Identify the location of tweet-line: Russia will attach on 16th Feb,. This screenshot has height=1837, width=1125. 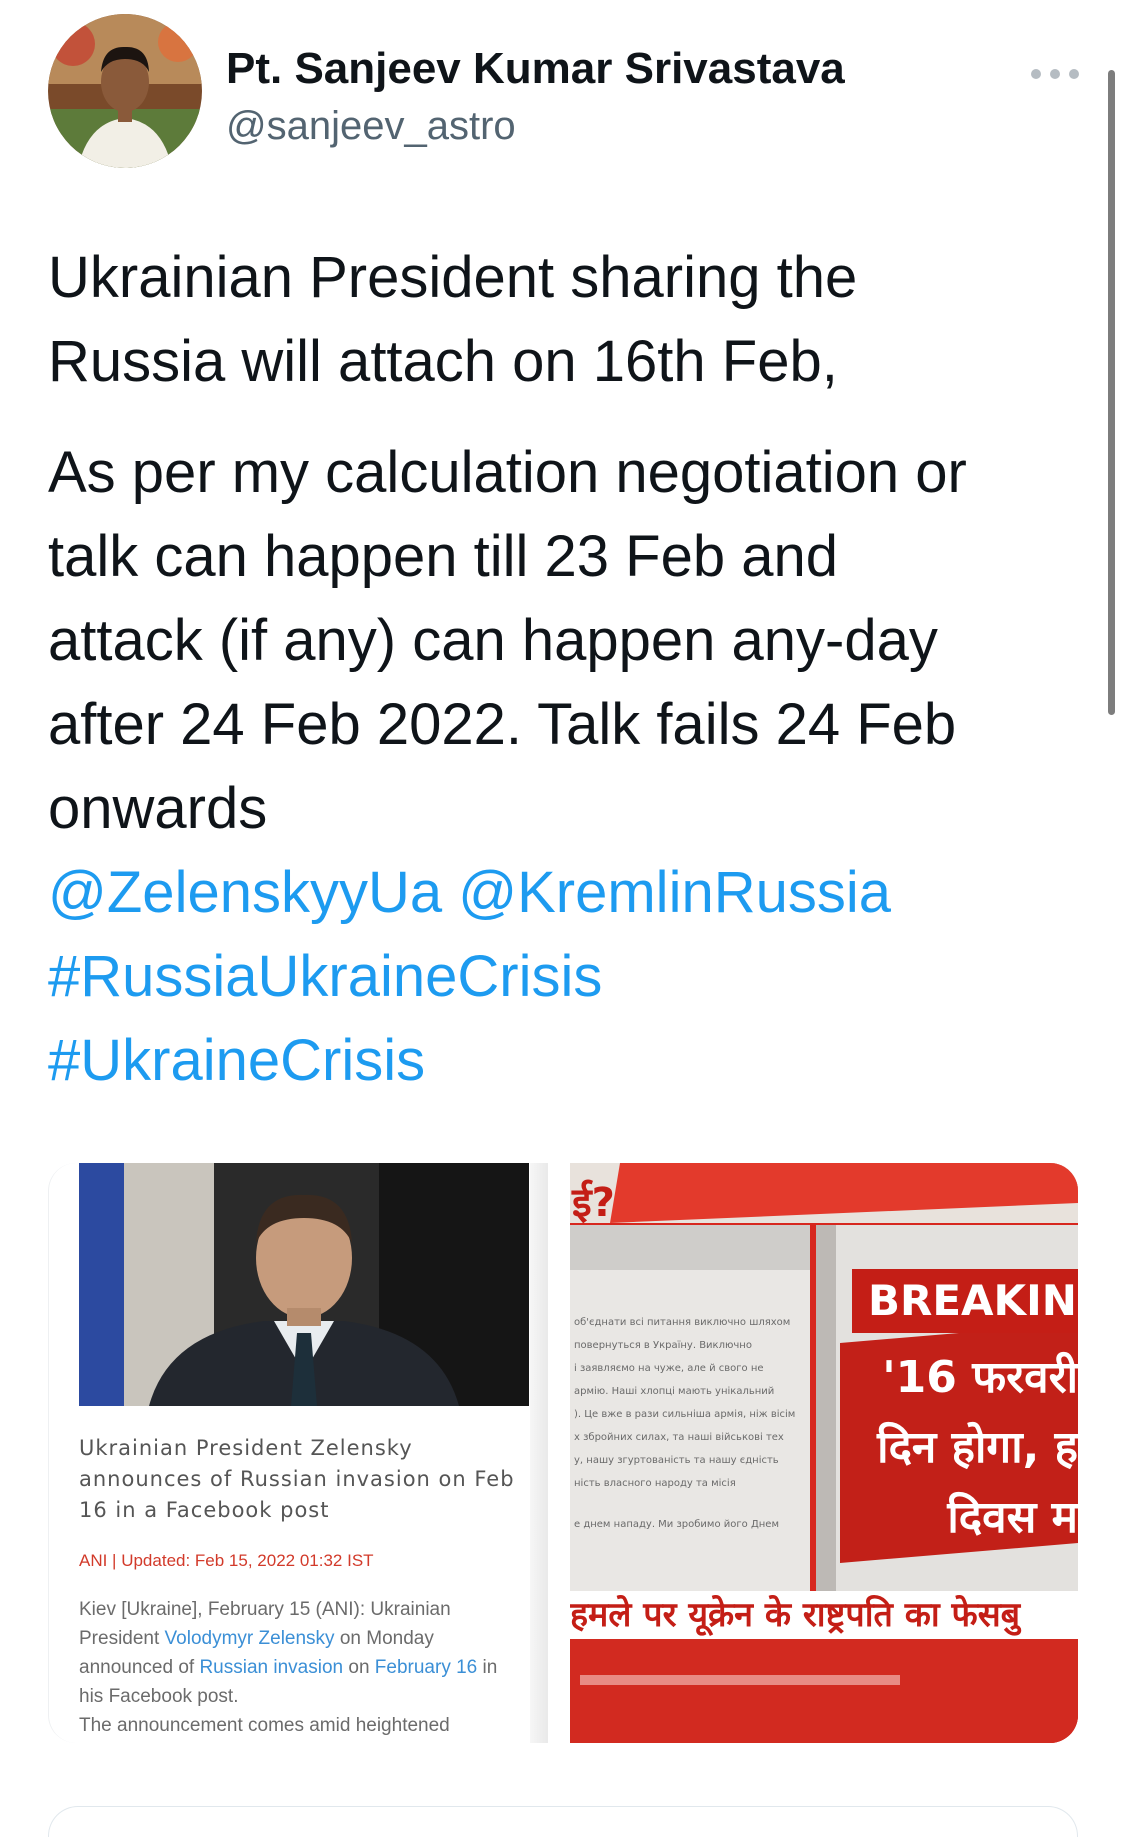
(443, 361).